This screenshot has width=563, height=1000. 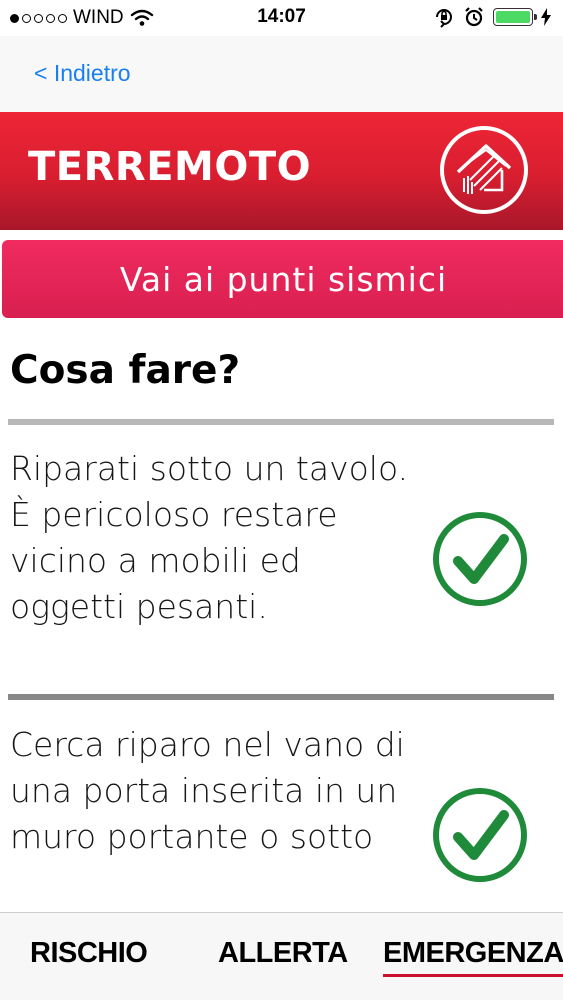 I want to click on tab-bar: RISCHIO ALLERTA EMERGENZA, so click(x=281, y=956).